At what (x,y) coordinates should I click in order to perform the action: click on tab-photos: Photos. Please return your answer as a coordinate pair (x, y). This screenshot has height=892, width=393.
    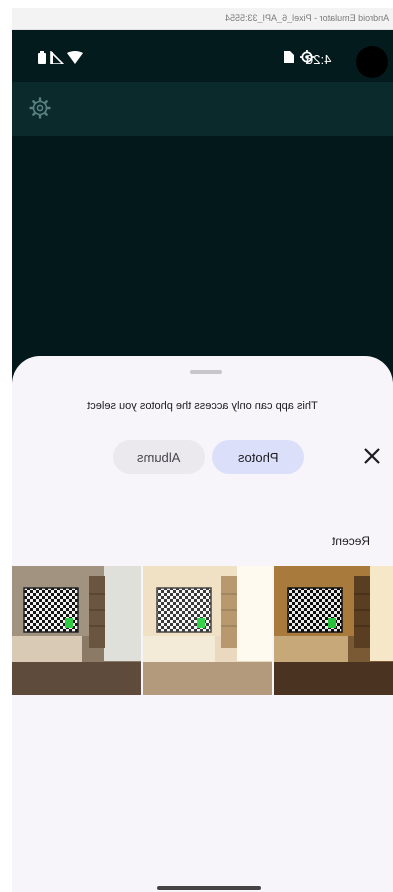
    Looking at the image, I should click on (258, 457).